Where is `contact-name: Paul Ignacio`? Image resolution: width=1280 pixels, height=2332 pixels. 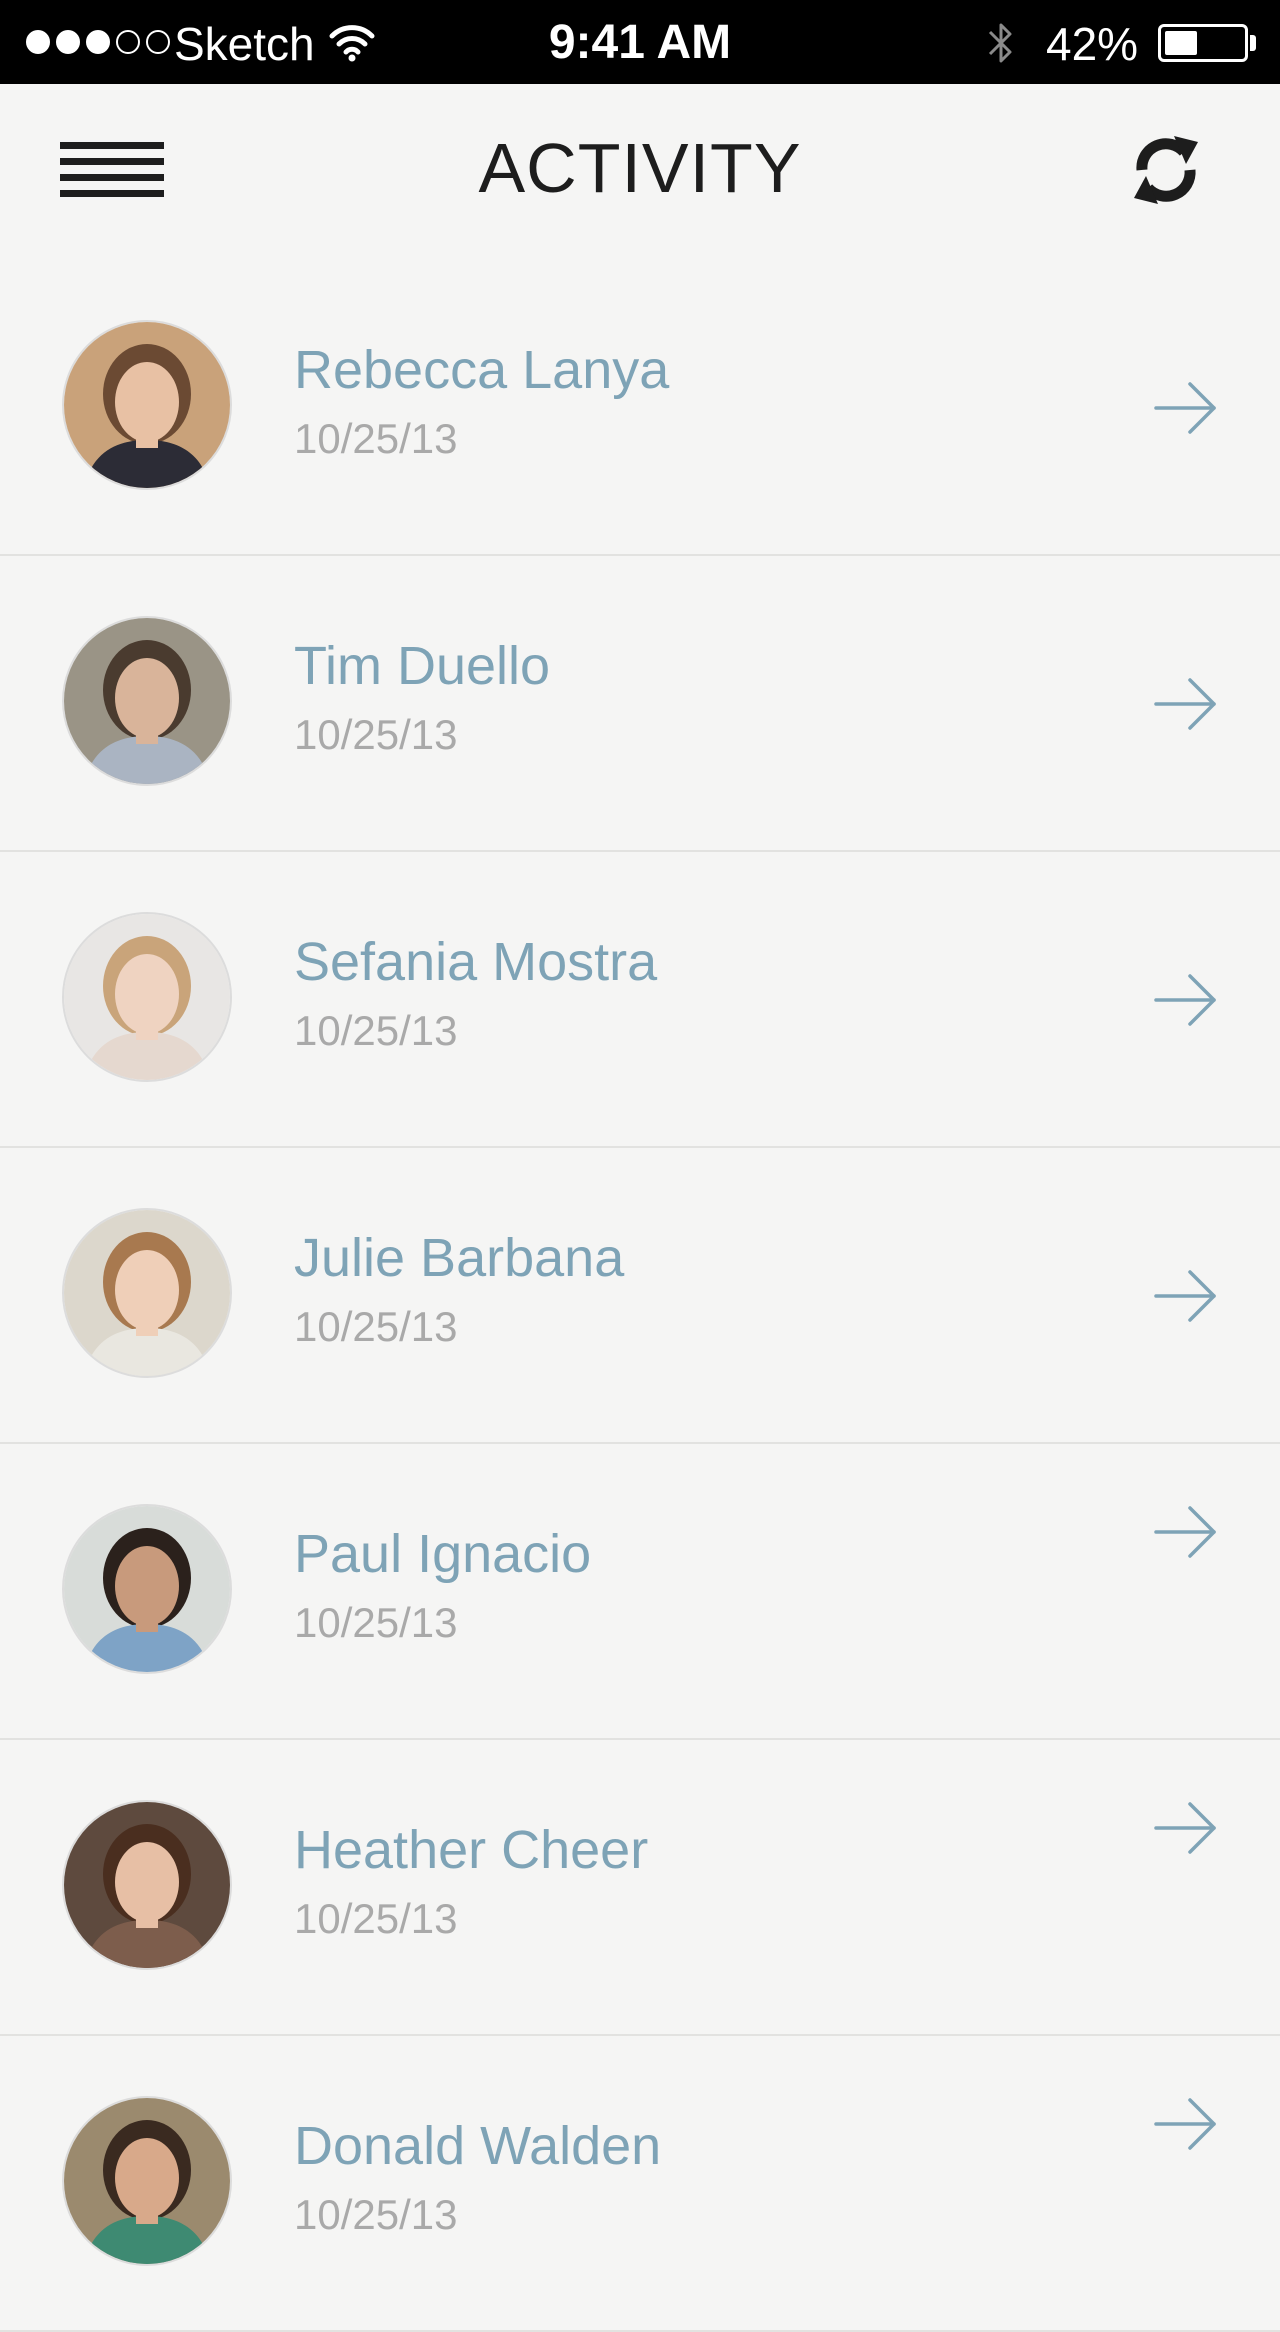
contact-name: Paul Ignacio is located at coordinates (443, 1554).